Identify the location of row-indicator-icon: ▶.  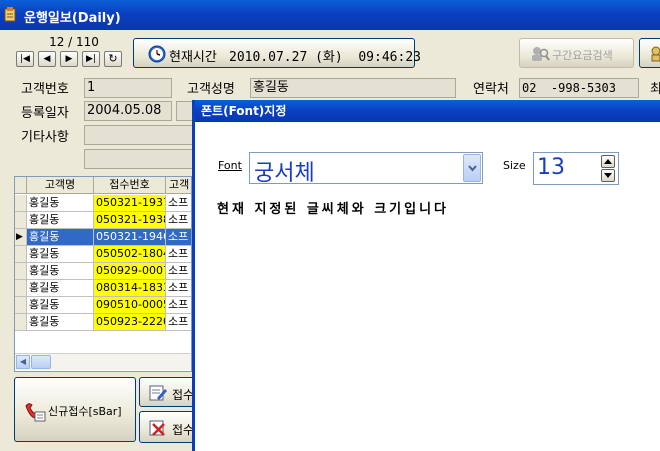
(21, 237).